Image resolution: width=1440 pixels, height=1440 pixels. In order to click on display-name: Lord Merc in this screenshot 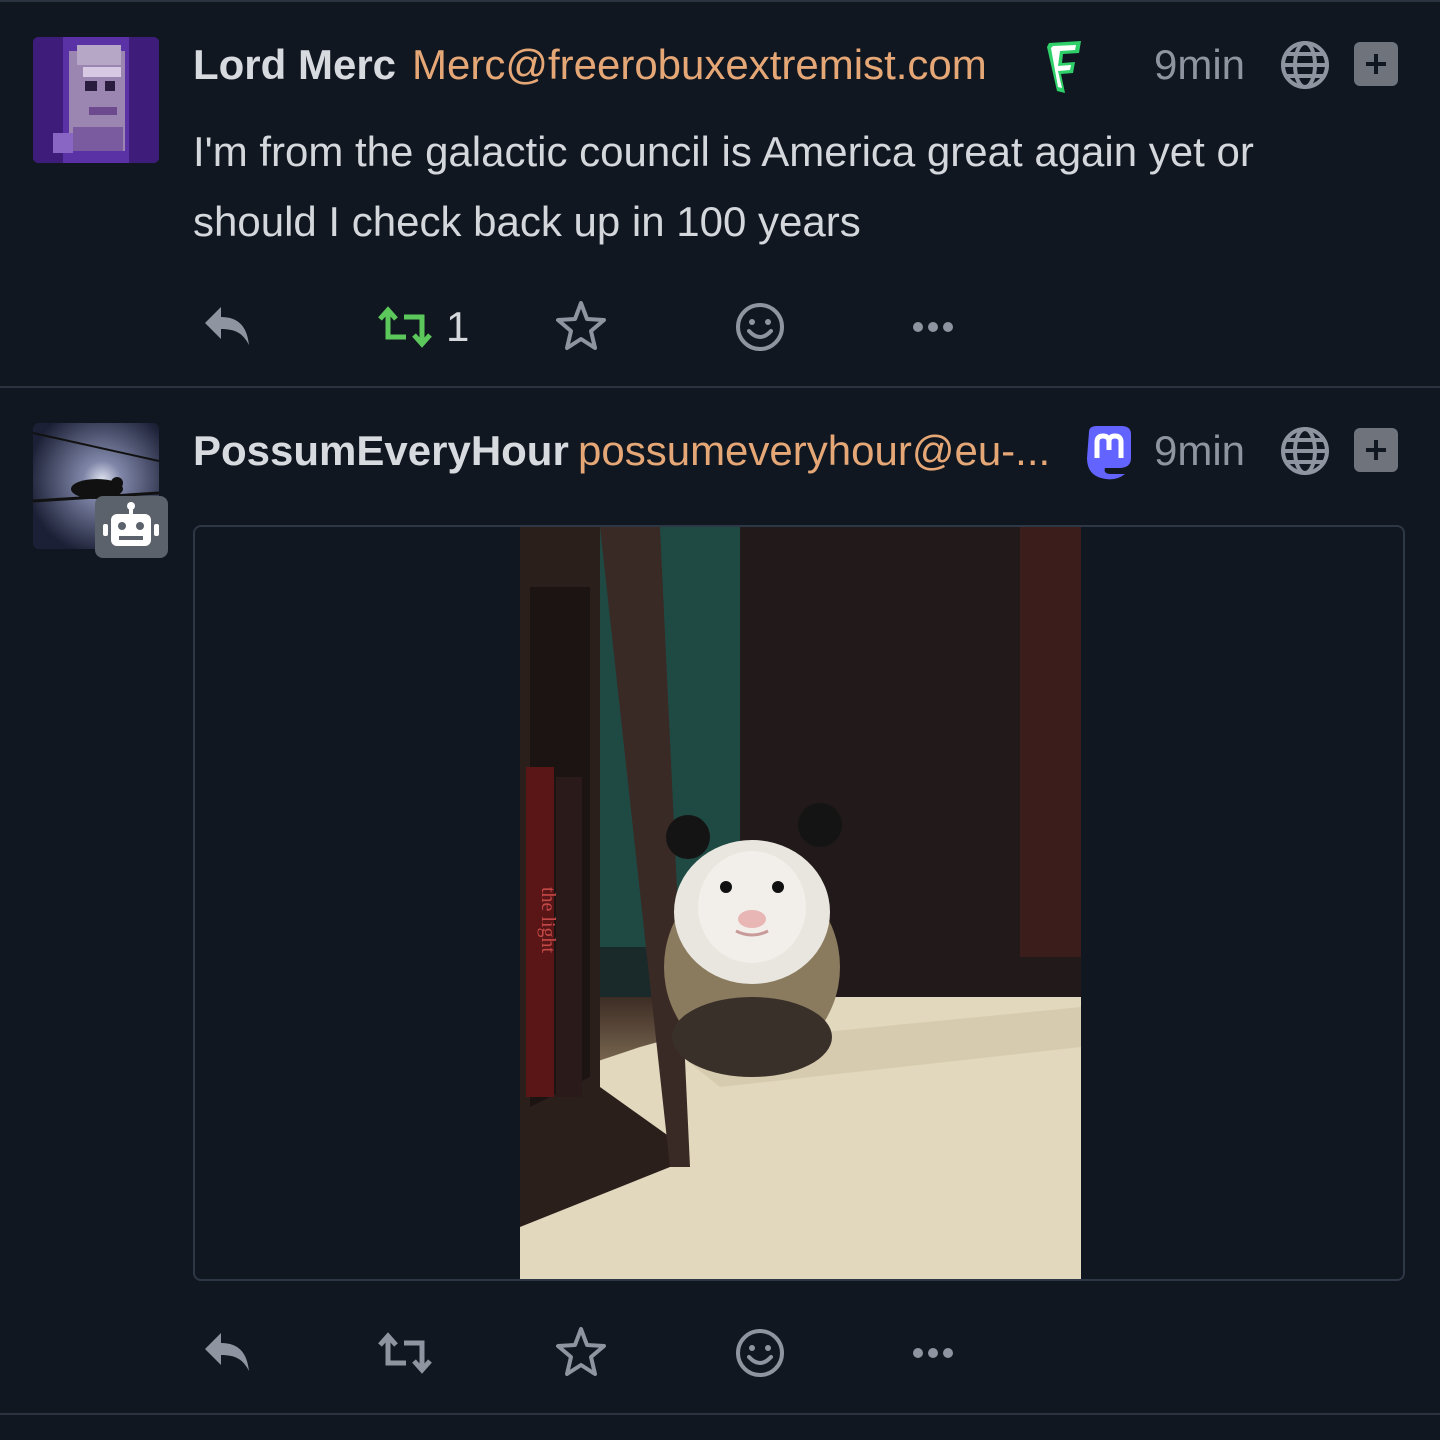, I will do `click(294, 65)`.